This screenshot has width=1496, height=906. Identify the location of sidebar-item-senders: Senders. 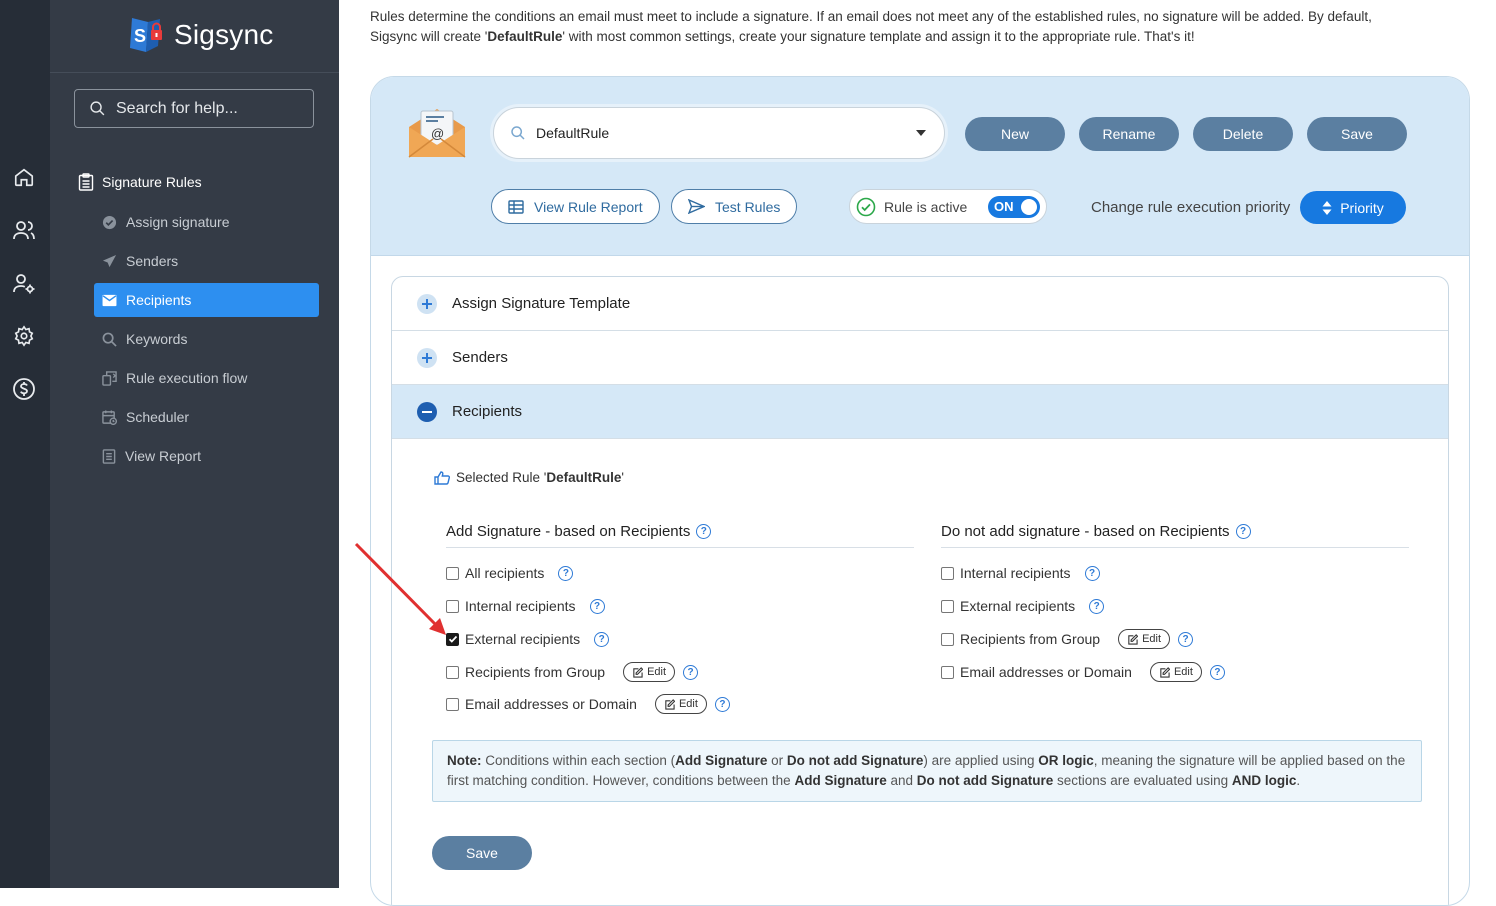
(206, 261).